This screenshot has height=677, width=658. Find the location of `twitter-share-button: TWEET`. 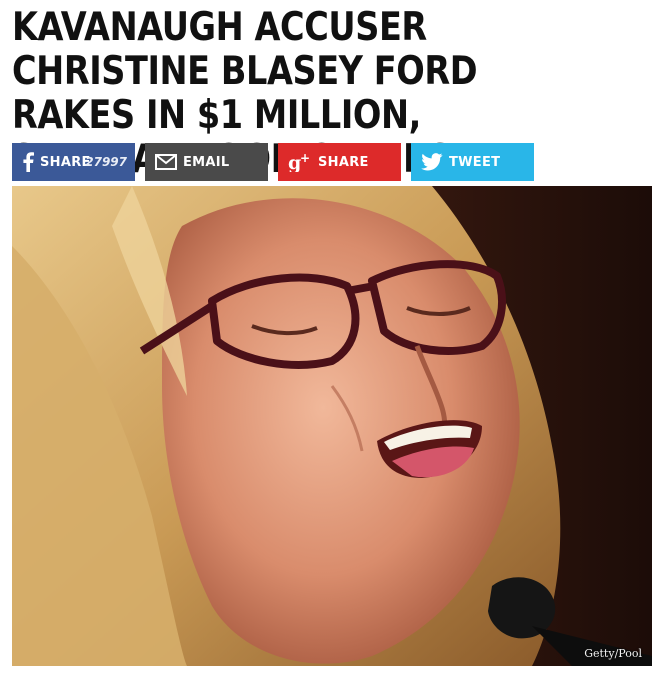

twitter-share-button: TWEET is located at coordinates (472, 162).